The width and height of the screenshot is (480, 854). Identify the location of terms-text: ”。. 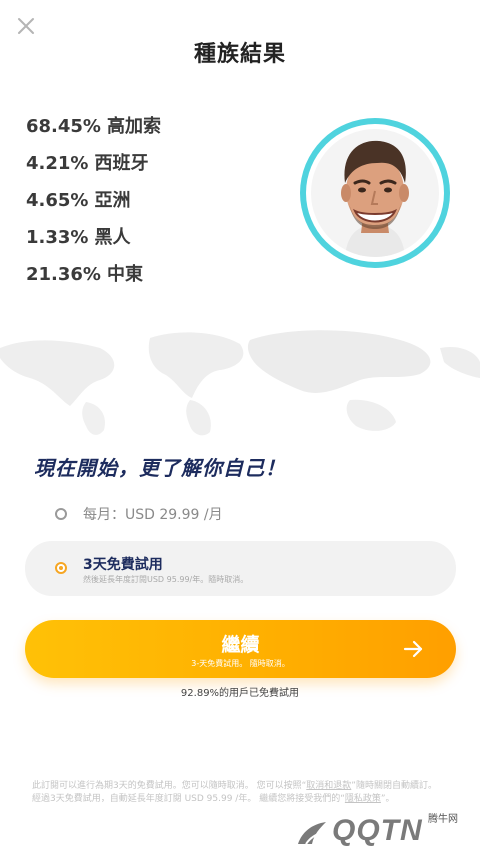
(387, 799).